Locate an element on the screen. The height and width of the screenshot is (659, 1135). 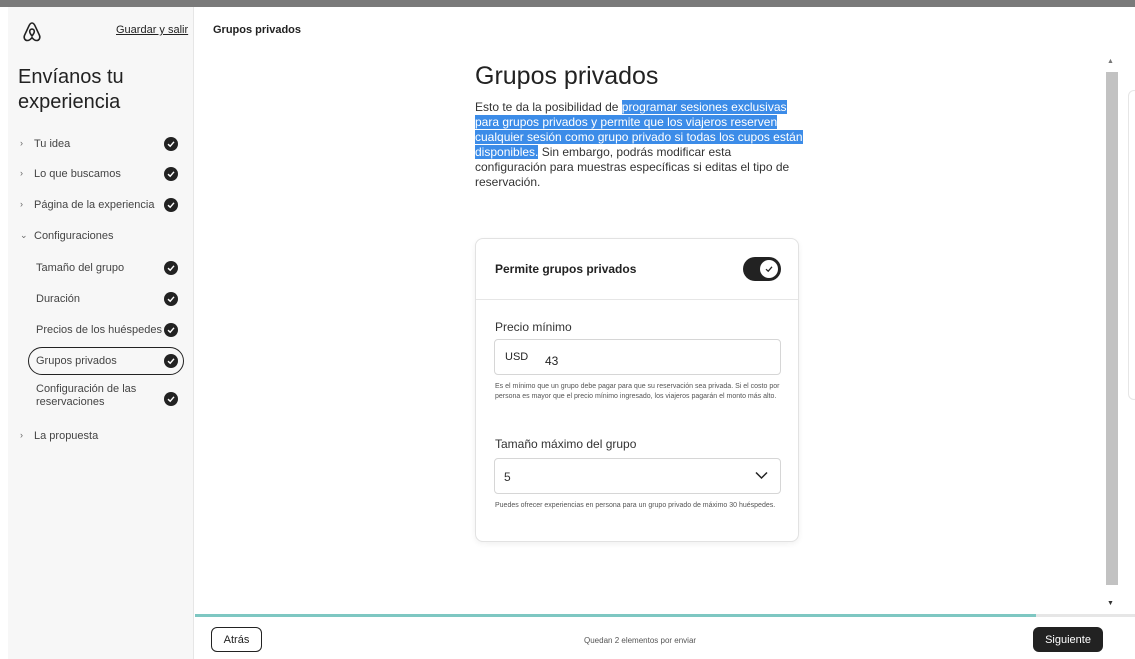
minimum-price-input: USD 43 is located at coordinates (637, 357).